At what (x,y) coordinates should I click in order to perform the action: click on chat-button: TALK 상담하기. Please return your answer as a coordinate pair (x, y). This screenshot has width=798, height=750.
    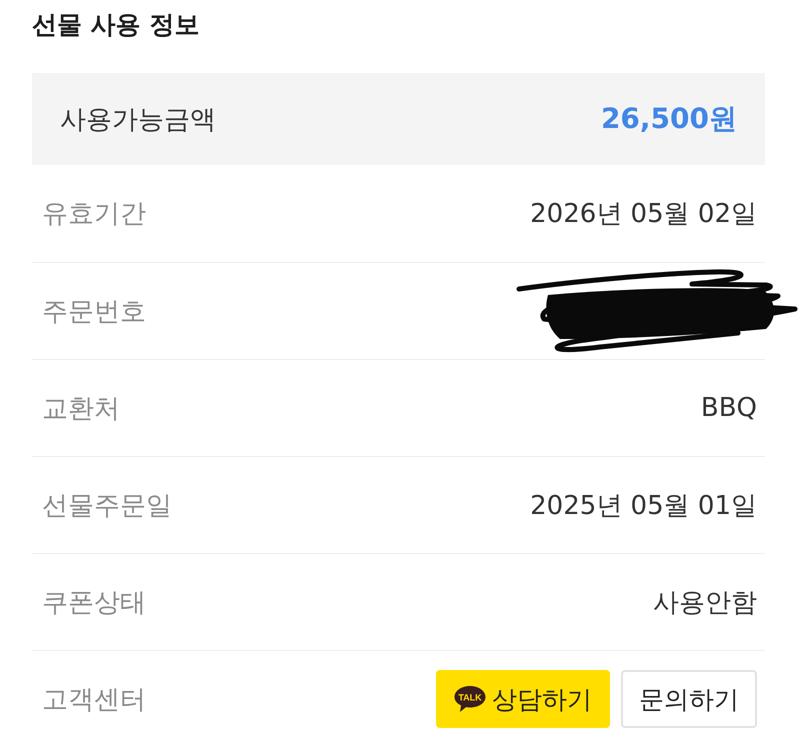
    Looking at the image, I should click on (523, 699).